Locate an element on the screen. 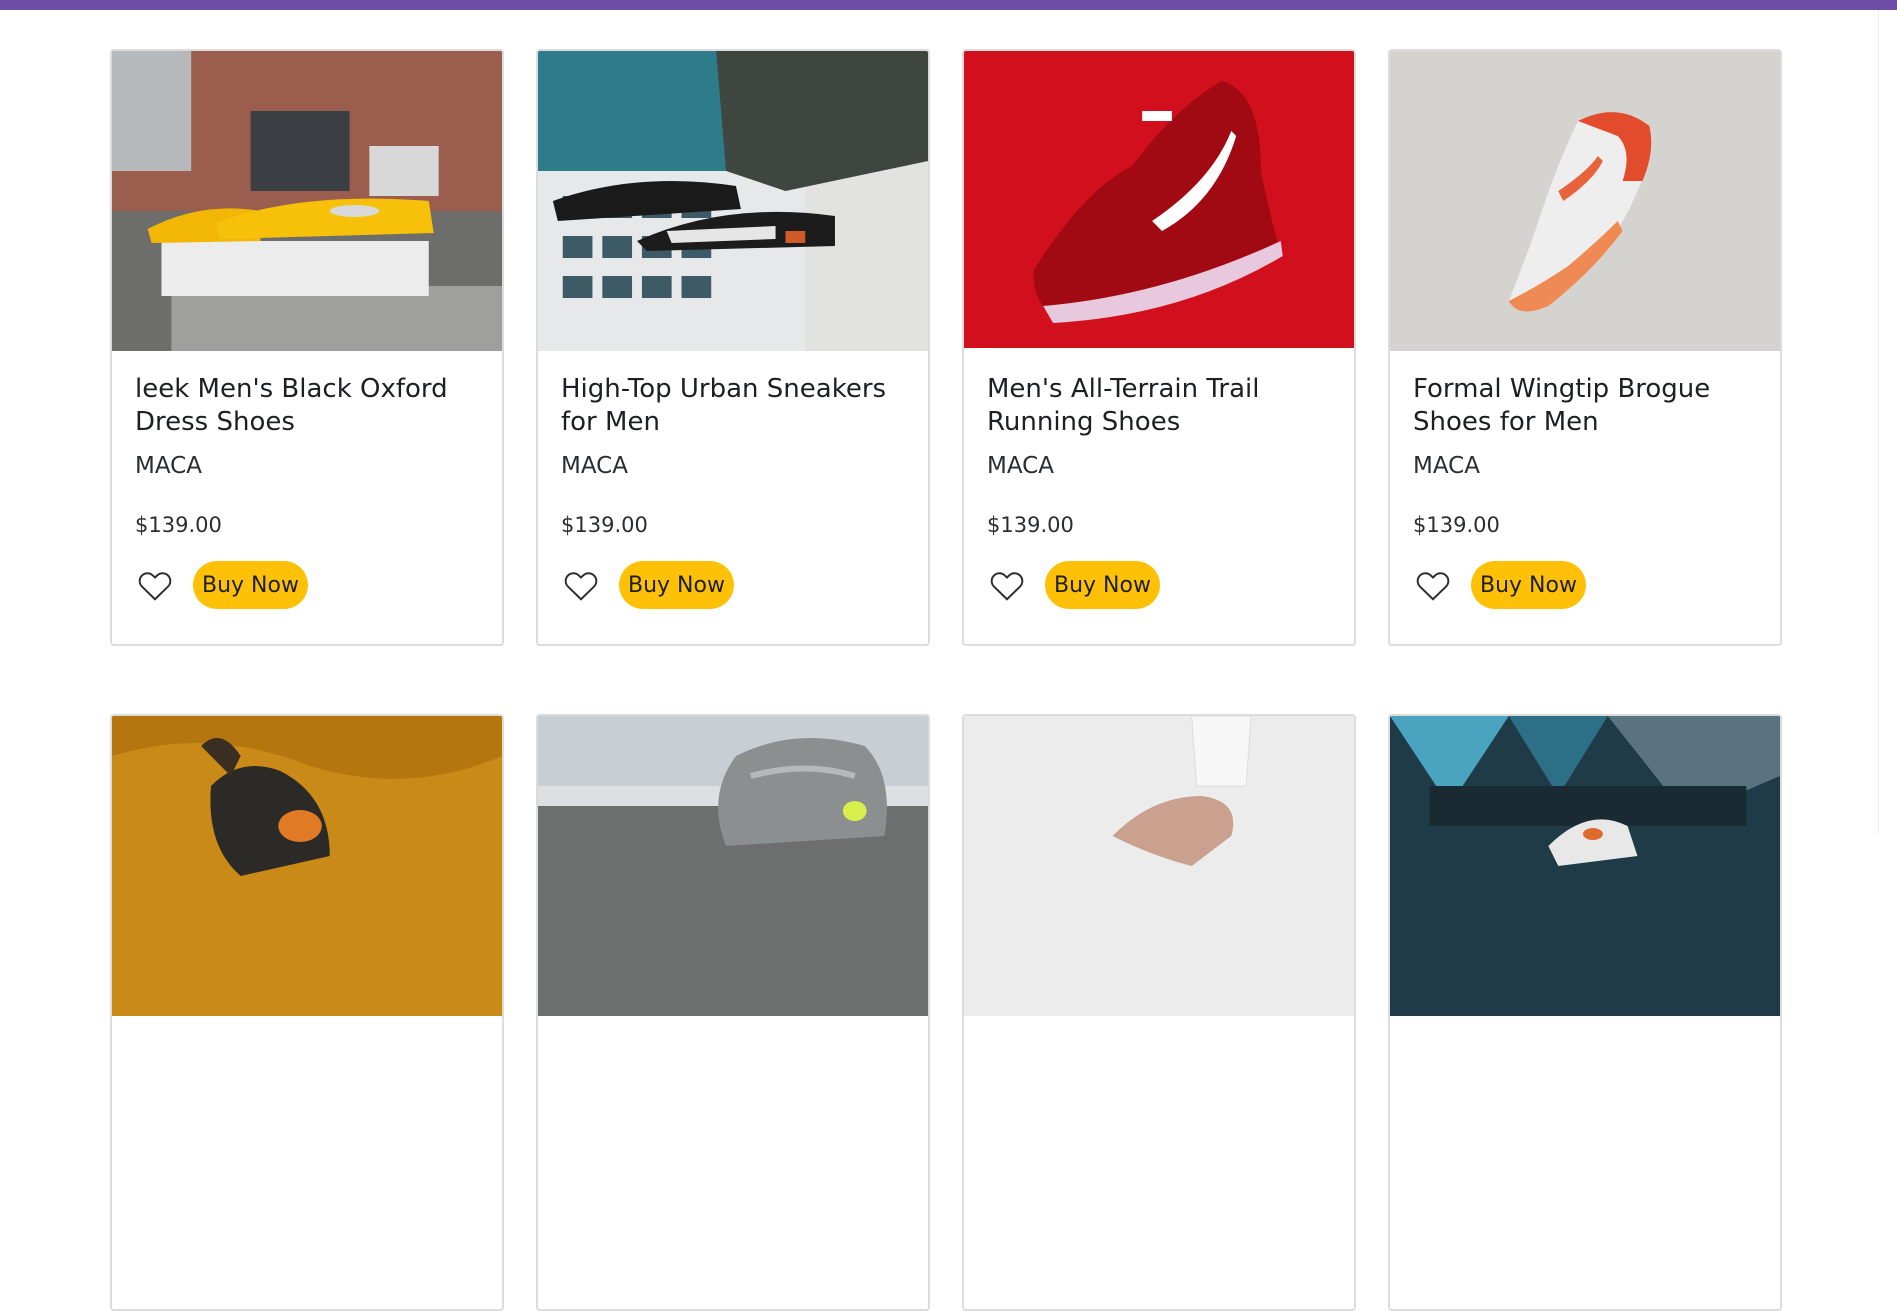 The height and width of the screenshot is (1311, 1897). page-scrollbar is located at coordinates (1887, 422).